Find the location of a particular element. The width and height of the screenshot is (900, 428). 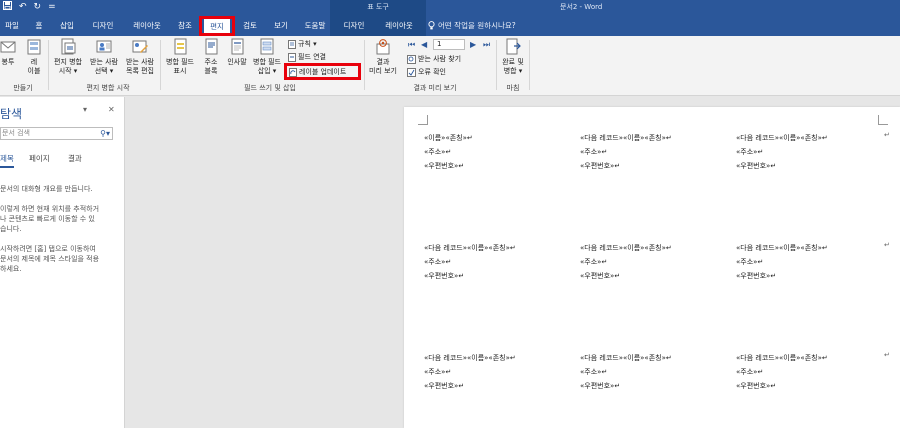

address-block-l1: 주소 is located at coordinates (211, 62).